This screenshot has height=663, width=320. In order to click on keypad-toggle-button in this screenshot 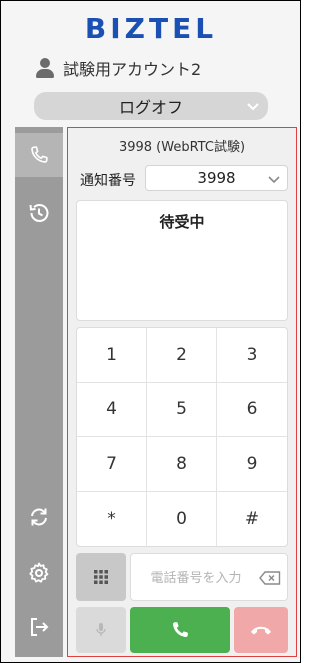, I will do `click(101, 577)`.